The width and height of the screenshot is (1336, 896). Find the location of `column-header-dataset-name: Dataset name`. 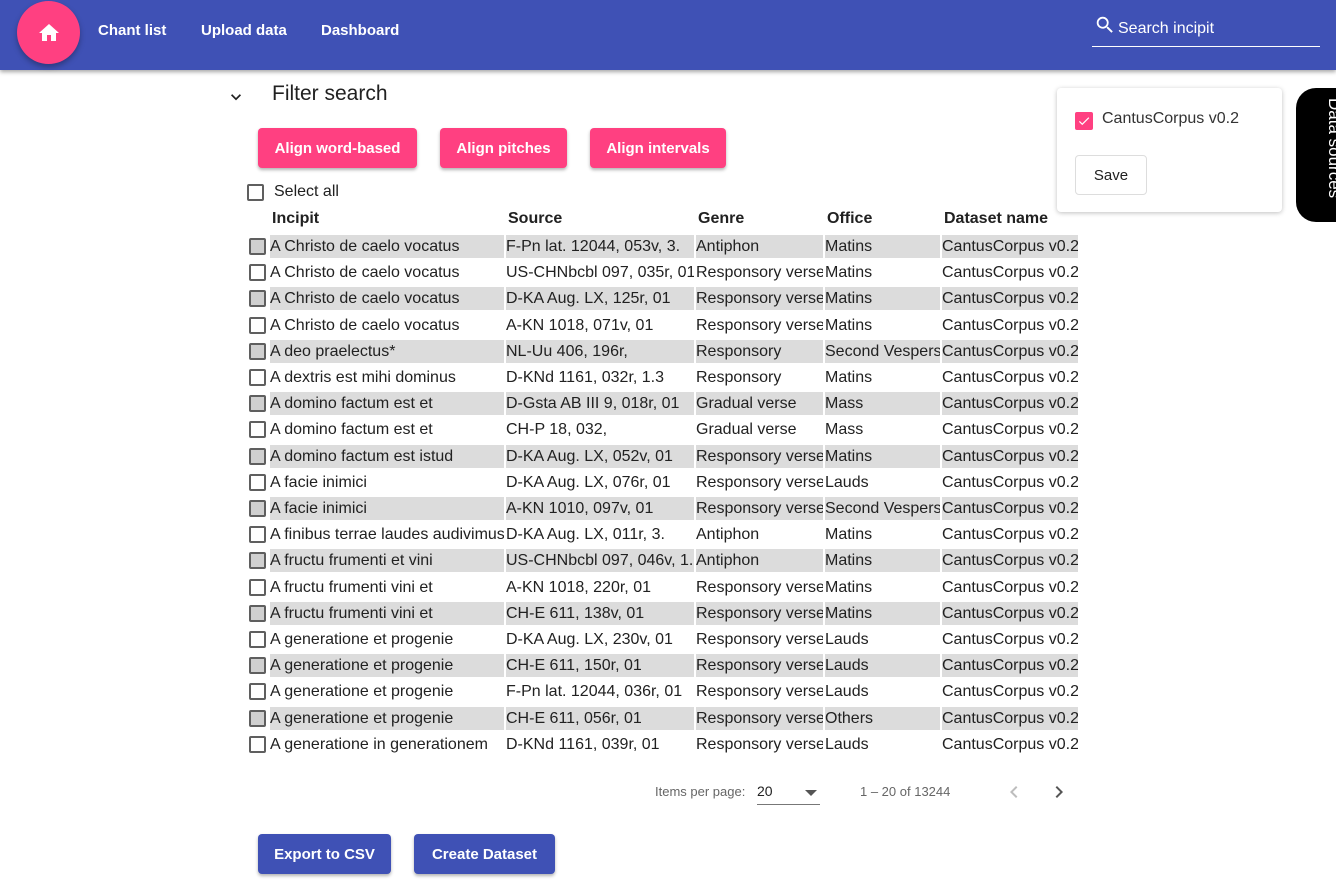

column-header-dataset-name: Dataset name is located at coordinates (996, 219).